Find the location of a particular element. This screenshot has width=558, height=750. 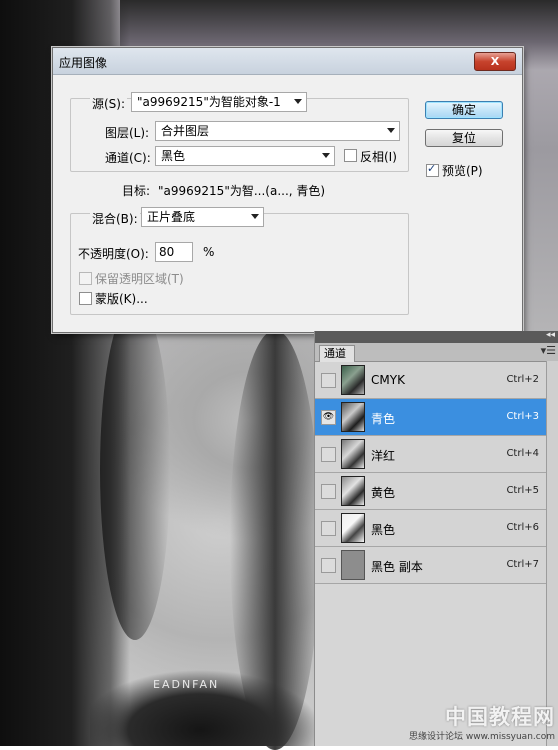

channel-shortcut: Ctrl+3 is located at coordinates (522, 416).